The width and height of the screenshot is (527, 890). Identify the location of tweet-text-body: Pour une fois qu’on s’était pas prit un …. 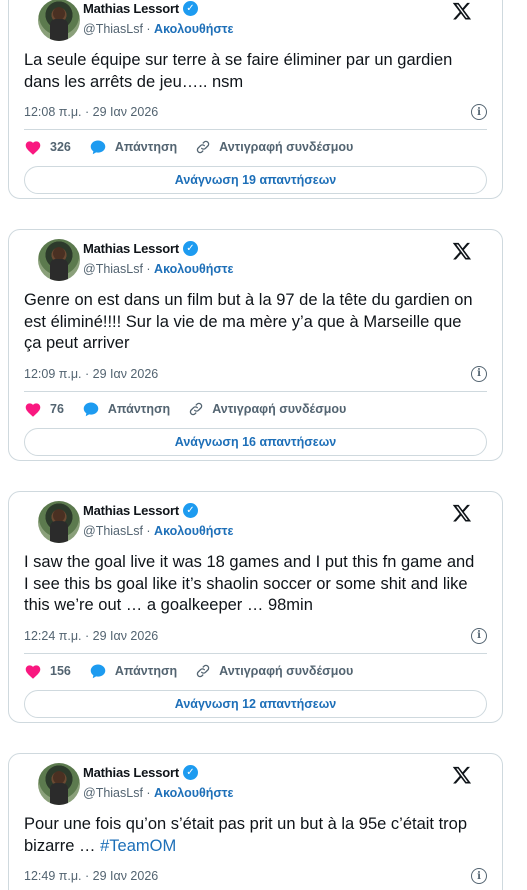
(246, 835).